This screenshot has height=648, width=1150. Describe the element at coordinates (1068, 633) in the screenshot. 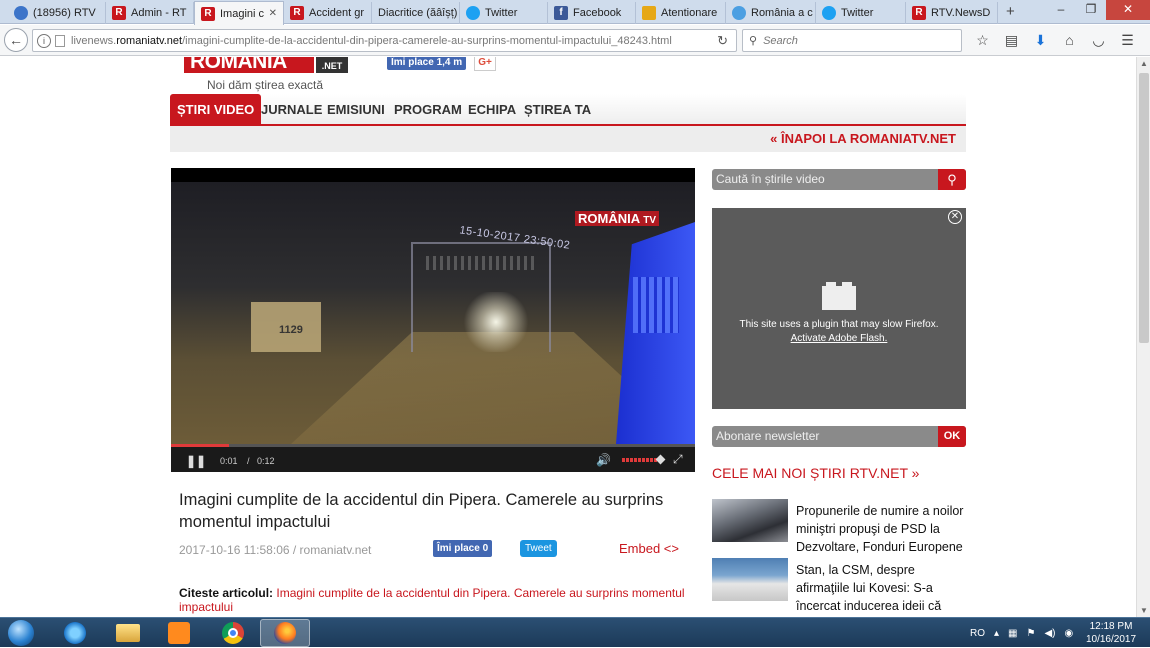

I see `tray-app-icon: ◉` at that location.